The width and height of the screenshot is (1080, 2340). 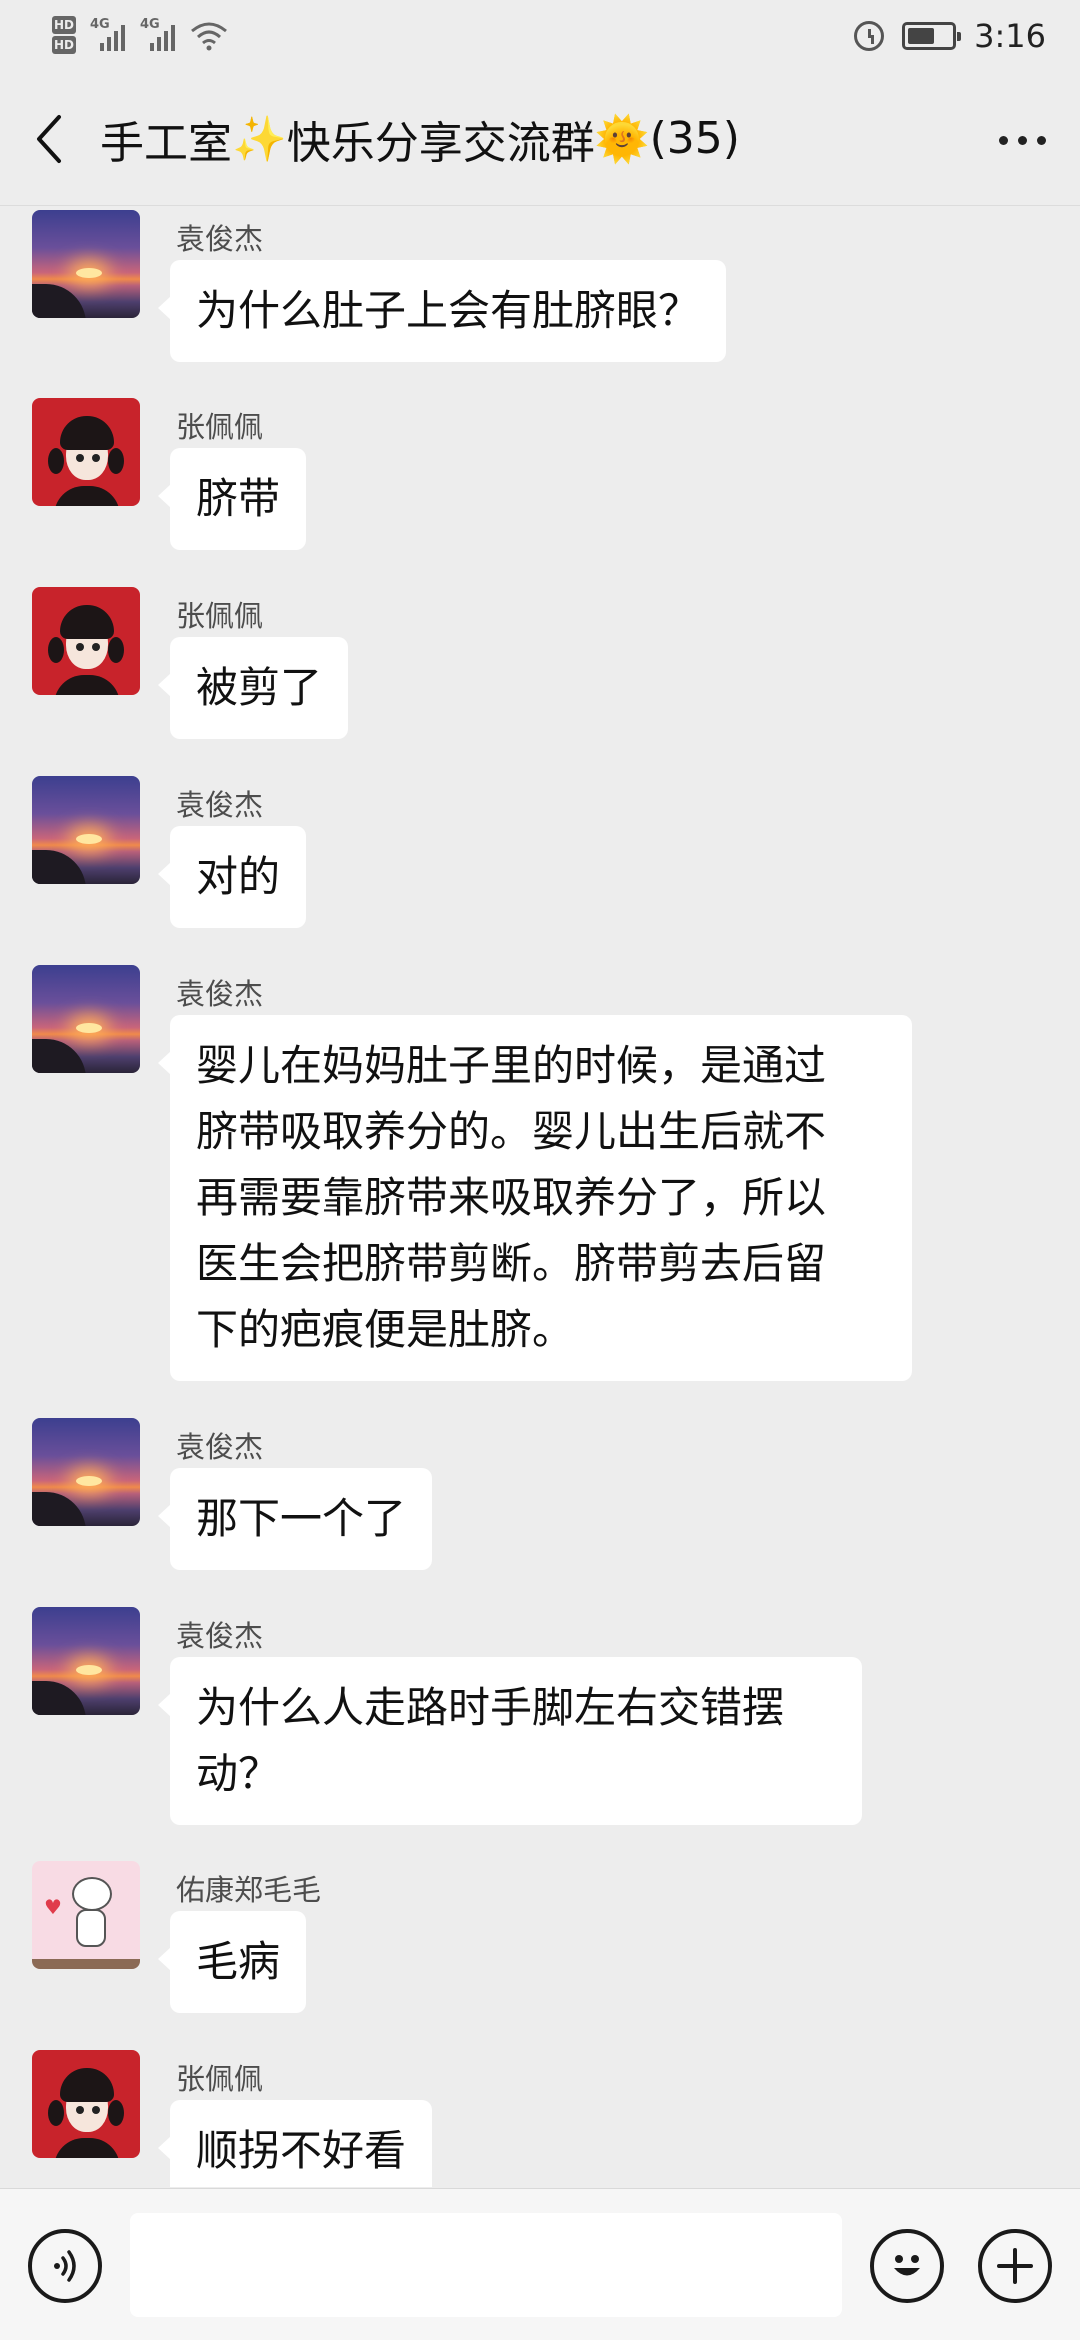 I want to click on status-left: HD HD 4G 4G, so click(x=140, y=36).